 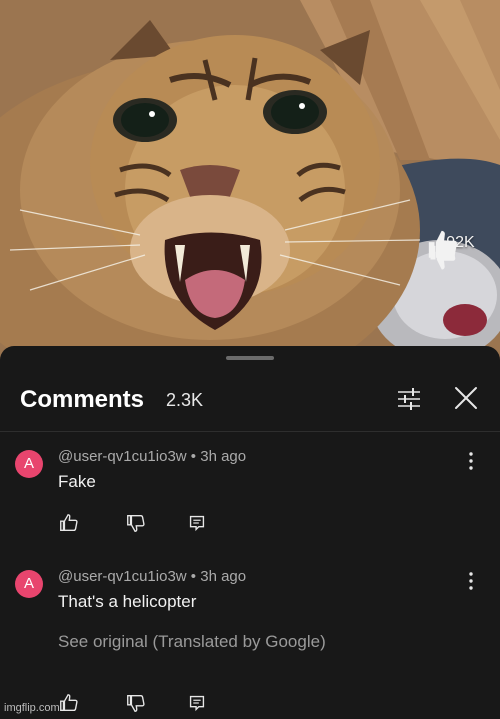 What do you see at coordinates (250, 358) in the screenshot?
I see `drag-handle` at bounding box center [250, 358].